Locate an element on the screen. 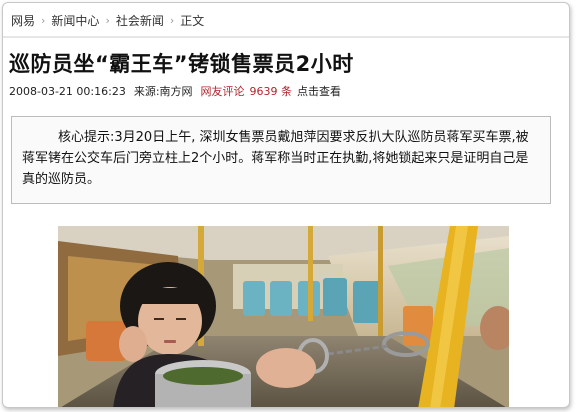  comments-count: 9639 条 is located at coordinates (271, 91).